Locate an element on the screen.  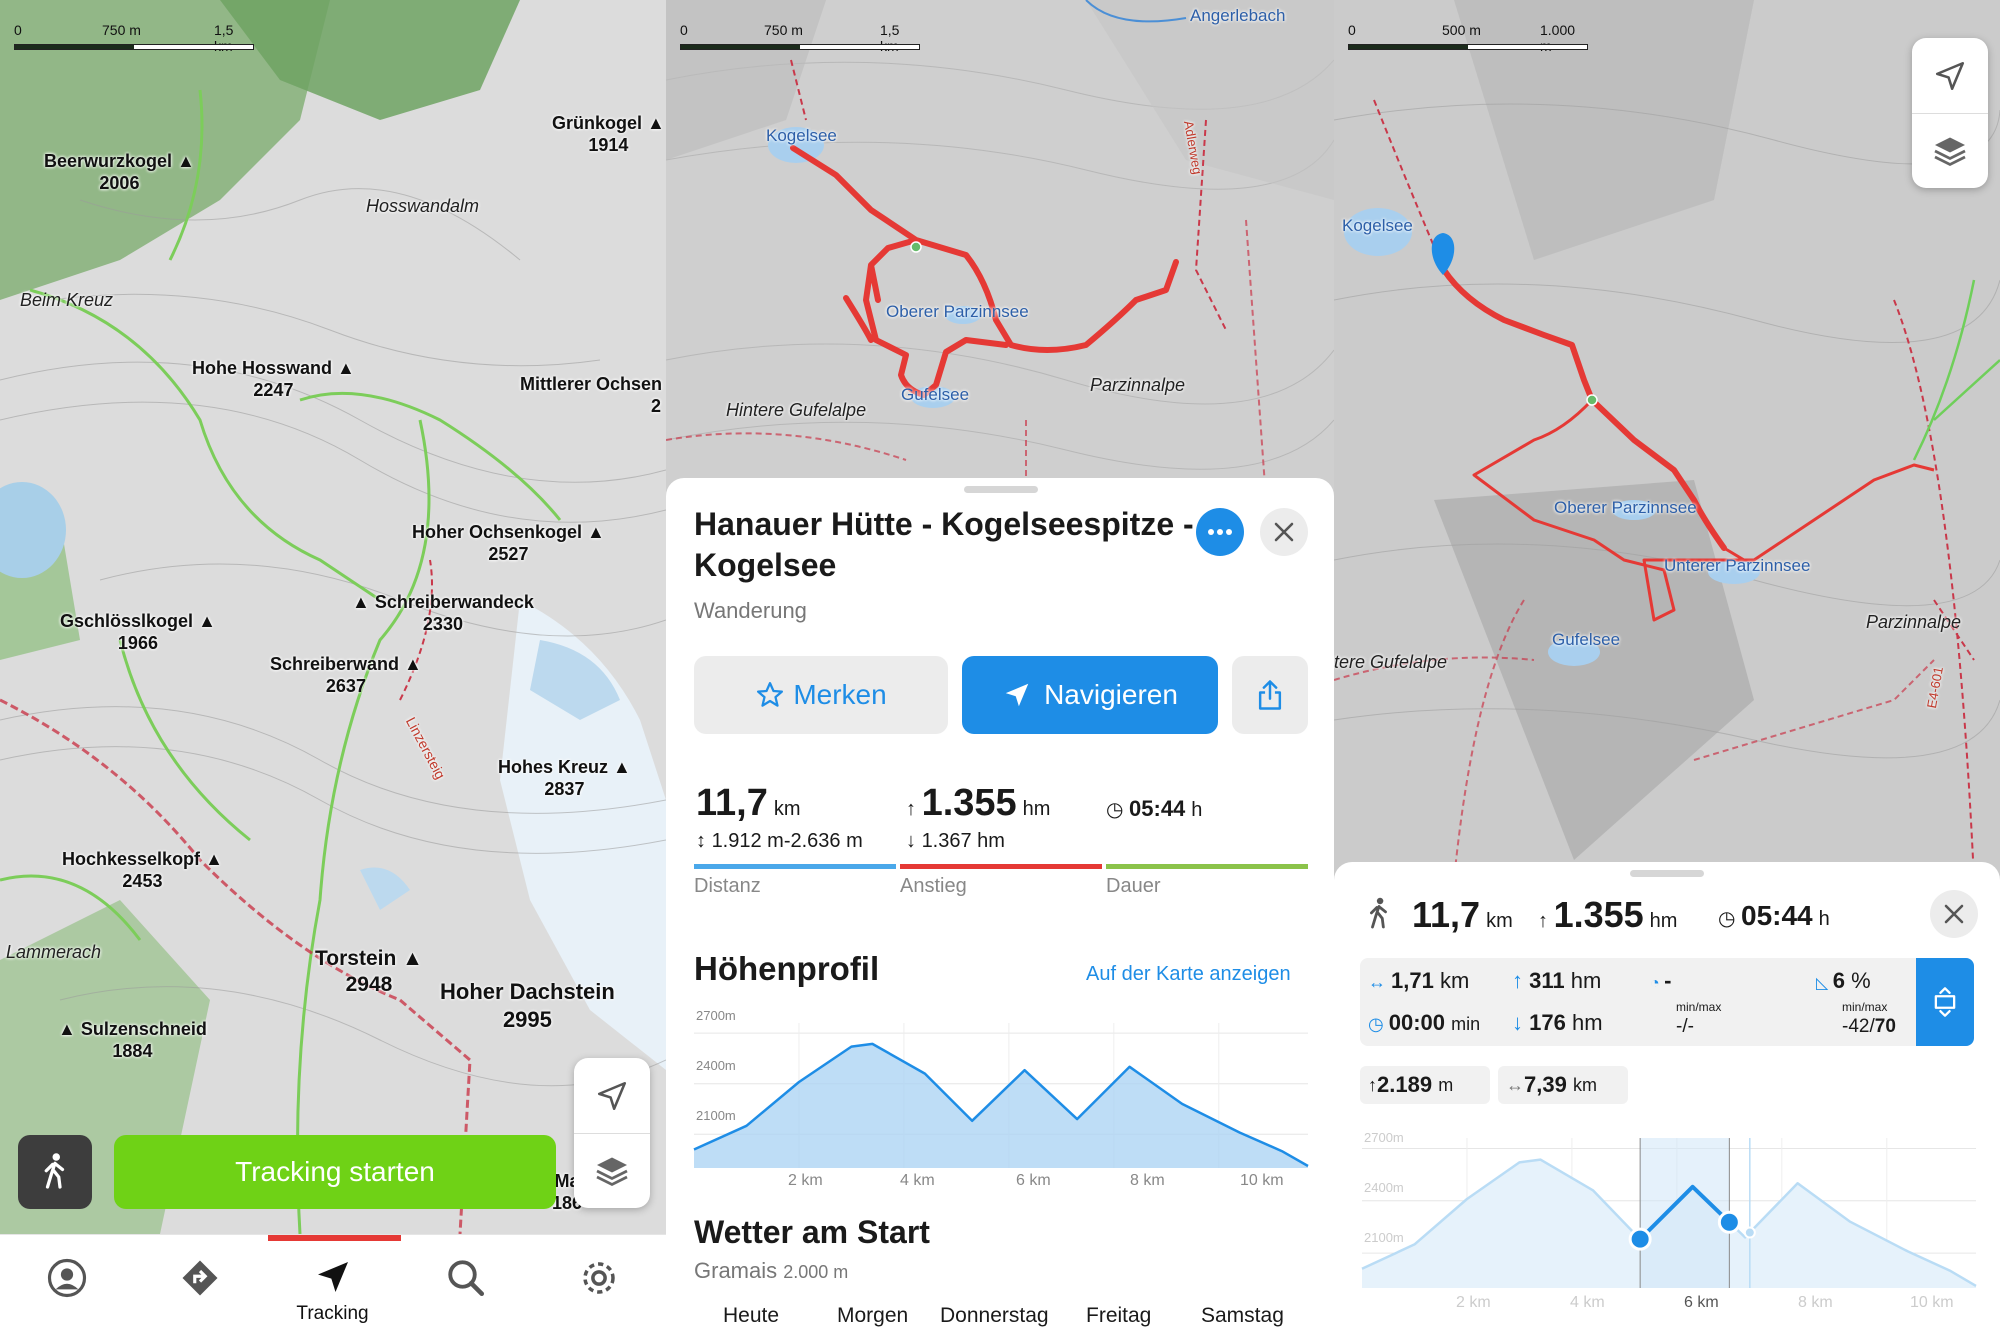
share-button is located at coordinates (1270, 695).